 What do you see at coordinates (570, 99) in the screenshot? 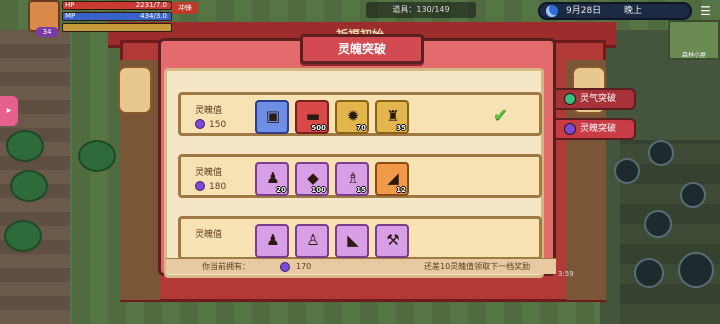
I see `green-orb-icon` at bounding box center [570, 99].